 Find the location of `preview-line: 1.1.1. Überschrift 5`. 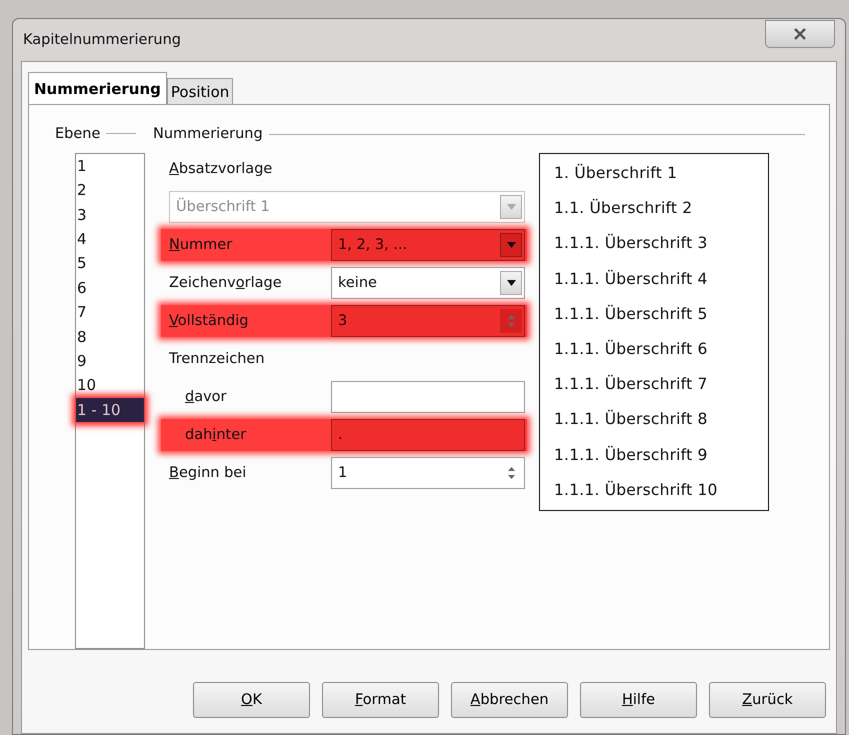

preview-line: 1.1.1. Überschrift 5 is located at coordinates (631, 314).